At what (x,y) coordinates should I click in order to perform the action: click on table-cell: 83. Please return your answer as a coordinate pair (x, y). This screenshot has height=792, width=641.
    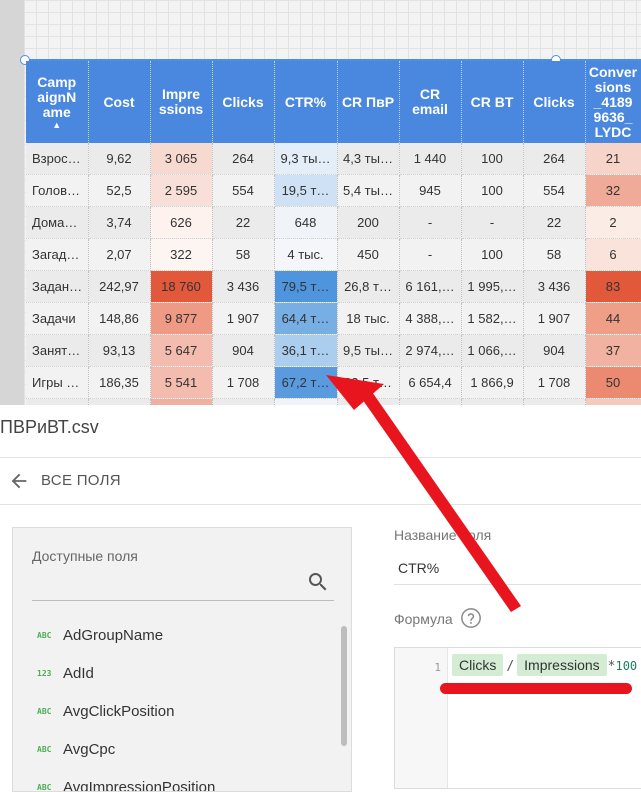
    Looking at the image, I should click on (613, 286).